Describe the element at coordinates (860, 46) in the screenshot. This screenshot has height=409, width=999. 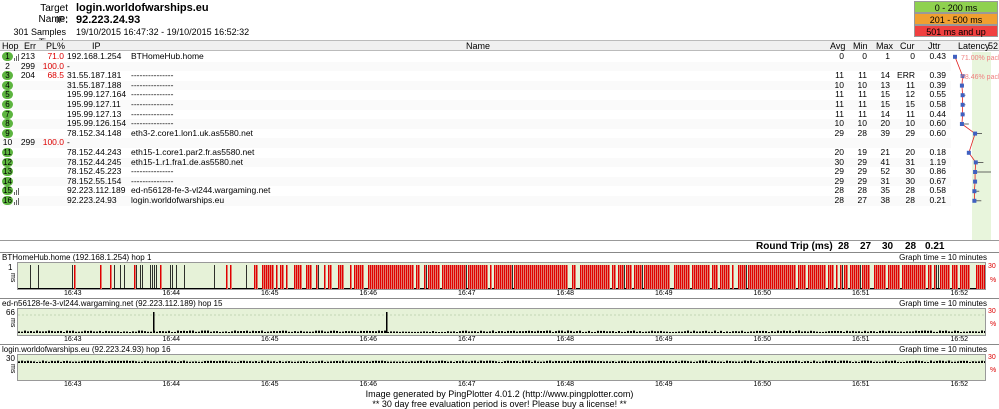
I see `col-min: Min` at that location.